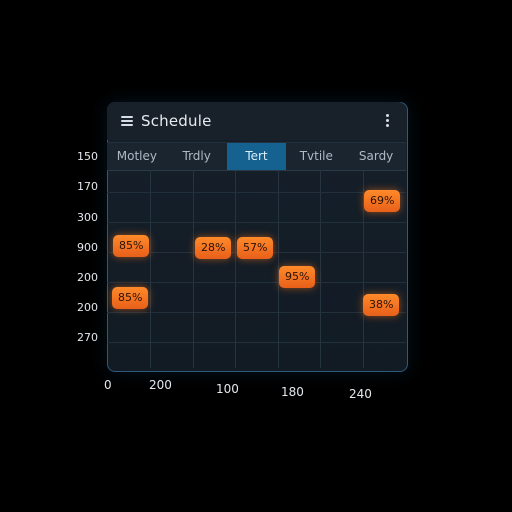 The height and width of the screenshot is (512, 512). I want to click on x-axis-label: 180, so click(292, 392).